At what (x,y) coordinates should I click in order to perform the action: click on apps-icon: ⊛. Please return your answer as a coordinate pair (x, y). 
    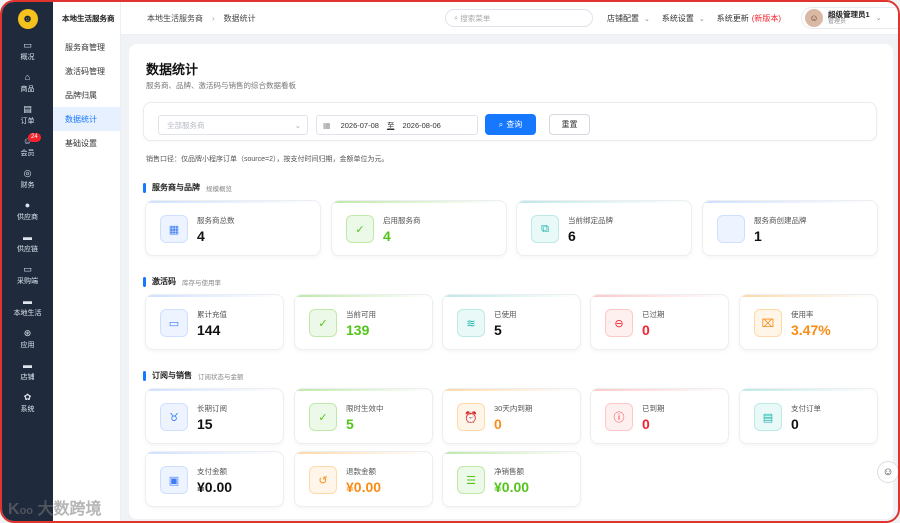
    Looking at the image, I should click on (27, 333).